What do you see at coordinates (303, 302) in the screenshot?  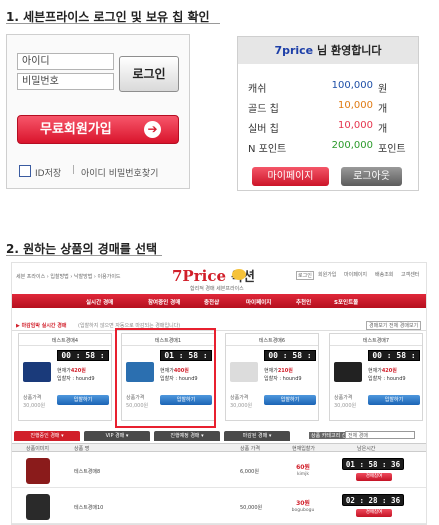 I see `nav-item: 추천인` at bounding box center [303, 302].